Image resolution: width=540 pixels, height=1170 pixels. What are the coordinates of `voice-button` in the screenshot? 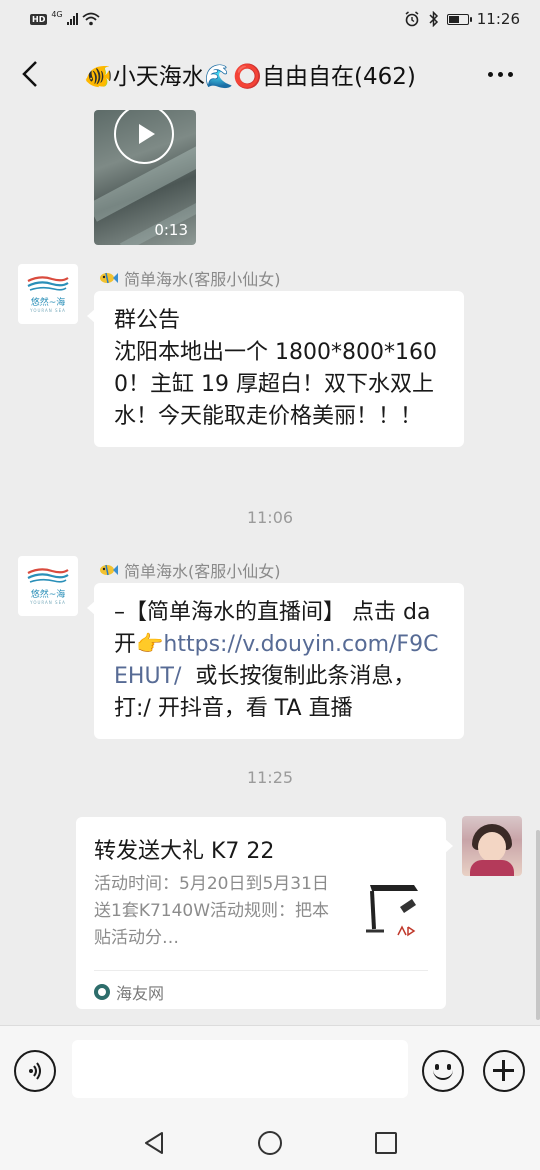 It's located at (35, 1071).